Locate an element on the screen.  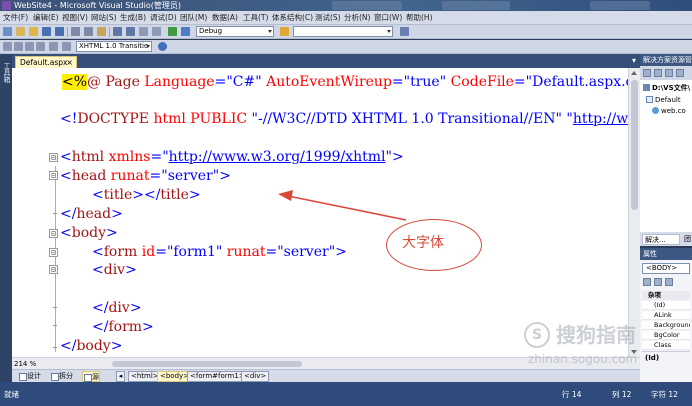
property-category: 杂项 is located at coordinates (666, 295).